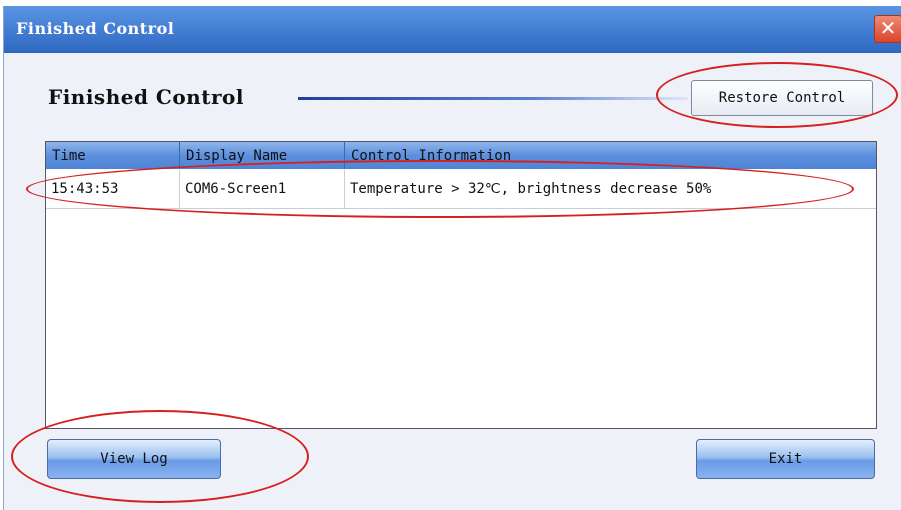  I want to click on annotation-oval-view-log, so click(160, 456).